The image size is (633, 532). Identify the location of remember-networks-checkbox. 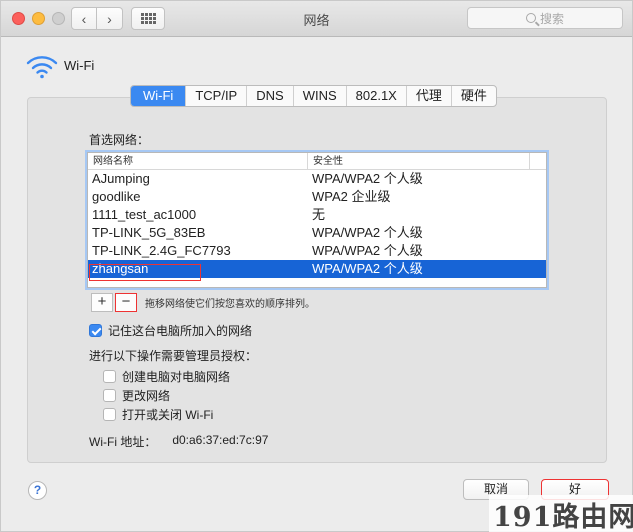
(95, 330).